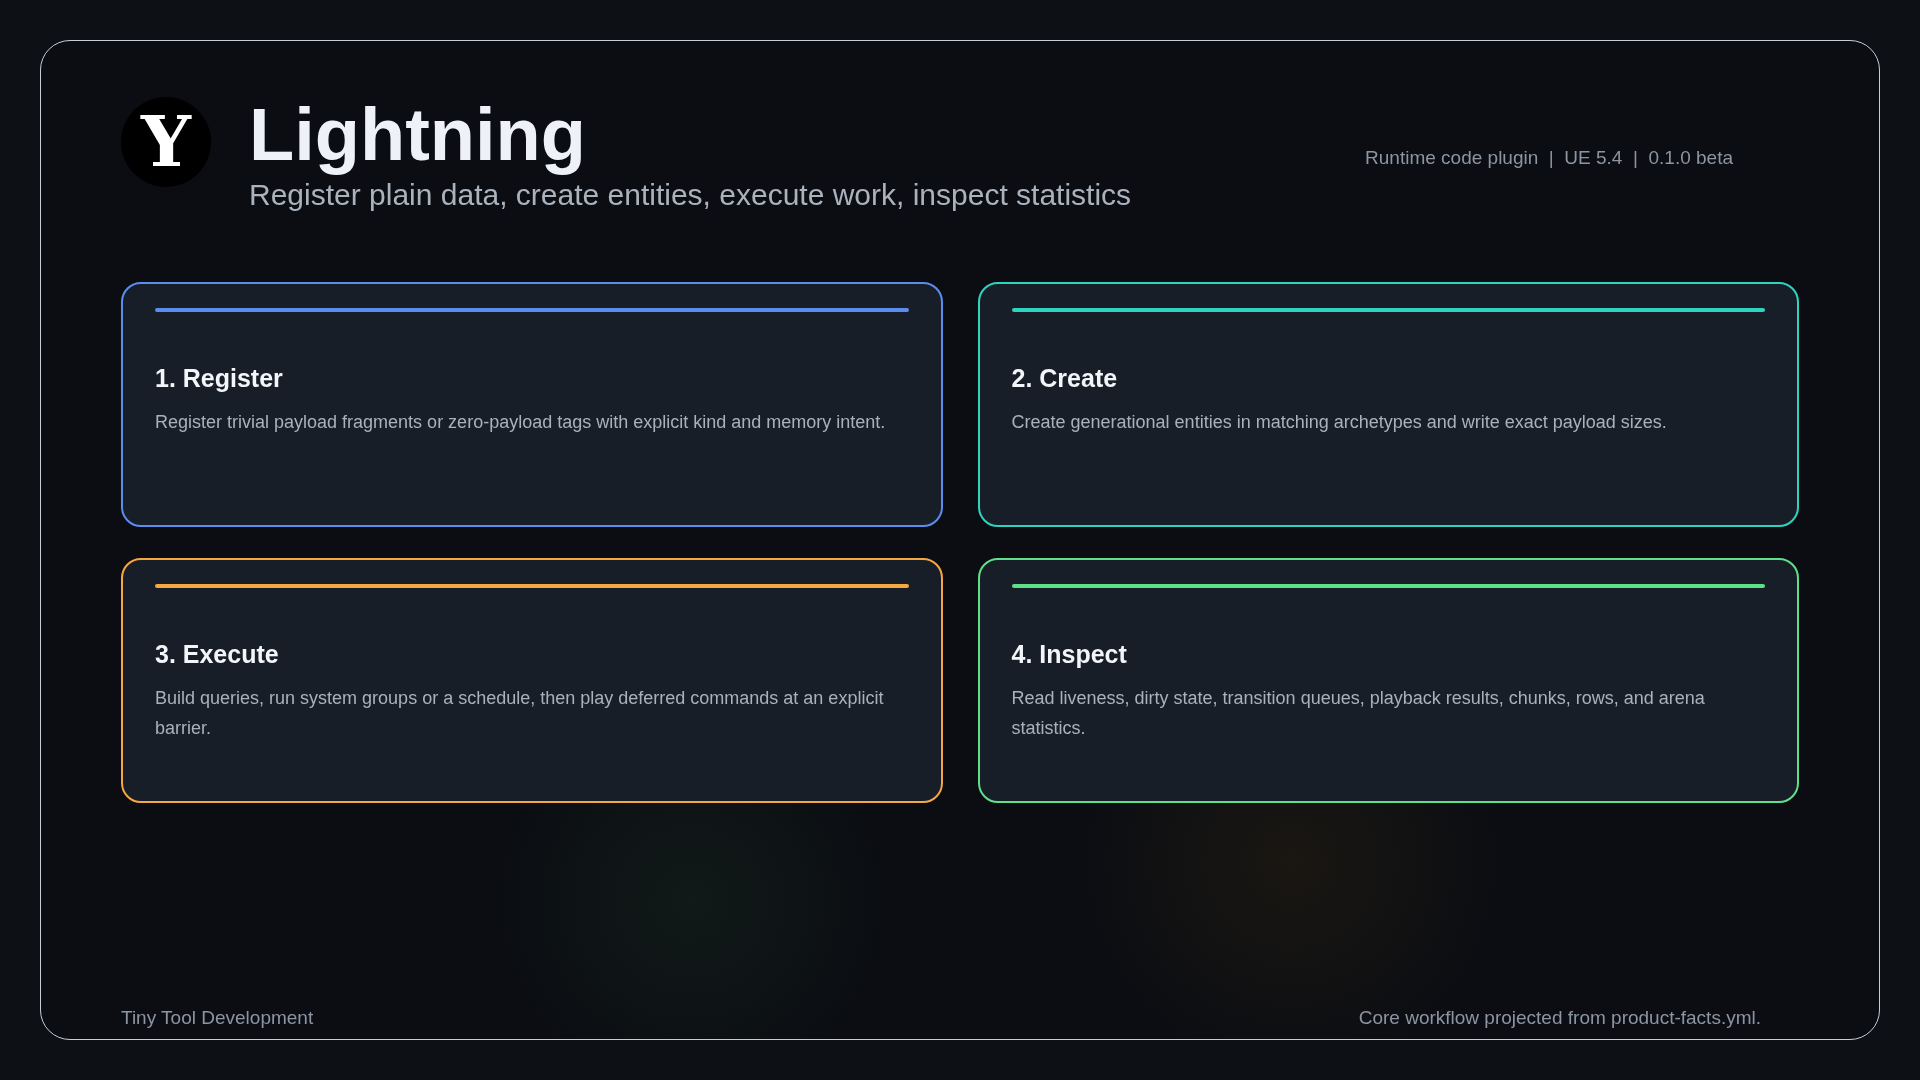 This screenshot has width=1920, height=1080. What do you see at coordinates (217, 1018) in the screenshot?
I see `footer-credit: Tiny Tool Development` at bounding box center [217, 1018].